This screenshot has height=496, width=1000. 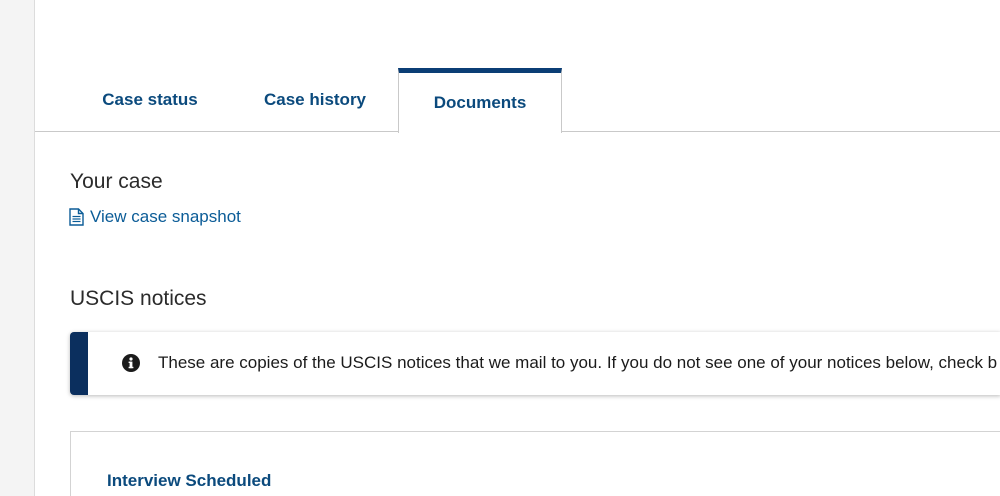 What do you see at coordinates (315, 100) in the screenshot?
I see `tab-case-history: Case history` at bounding box center [315, 100].